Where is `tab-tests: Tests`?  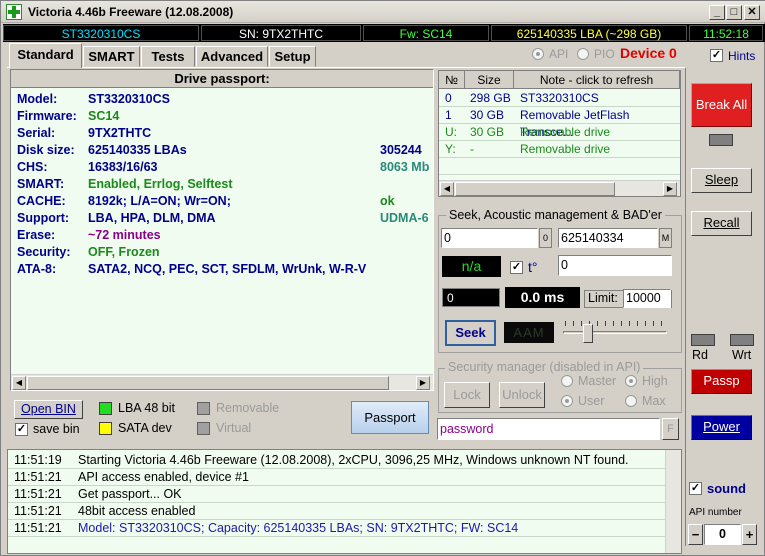
tab-tests: Tests is located at coordinates (168, 56).